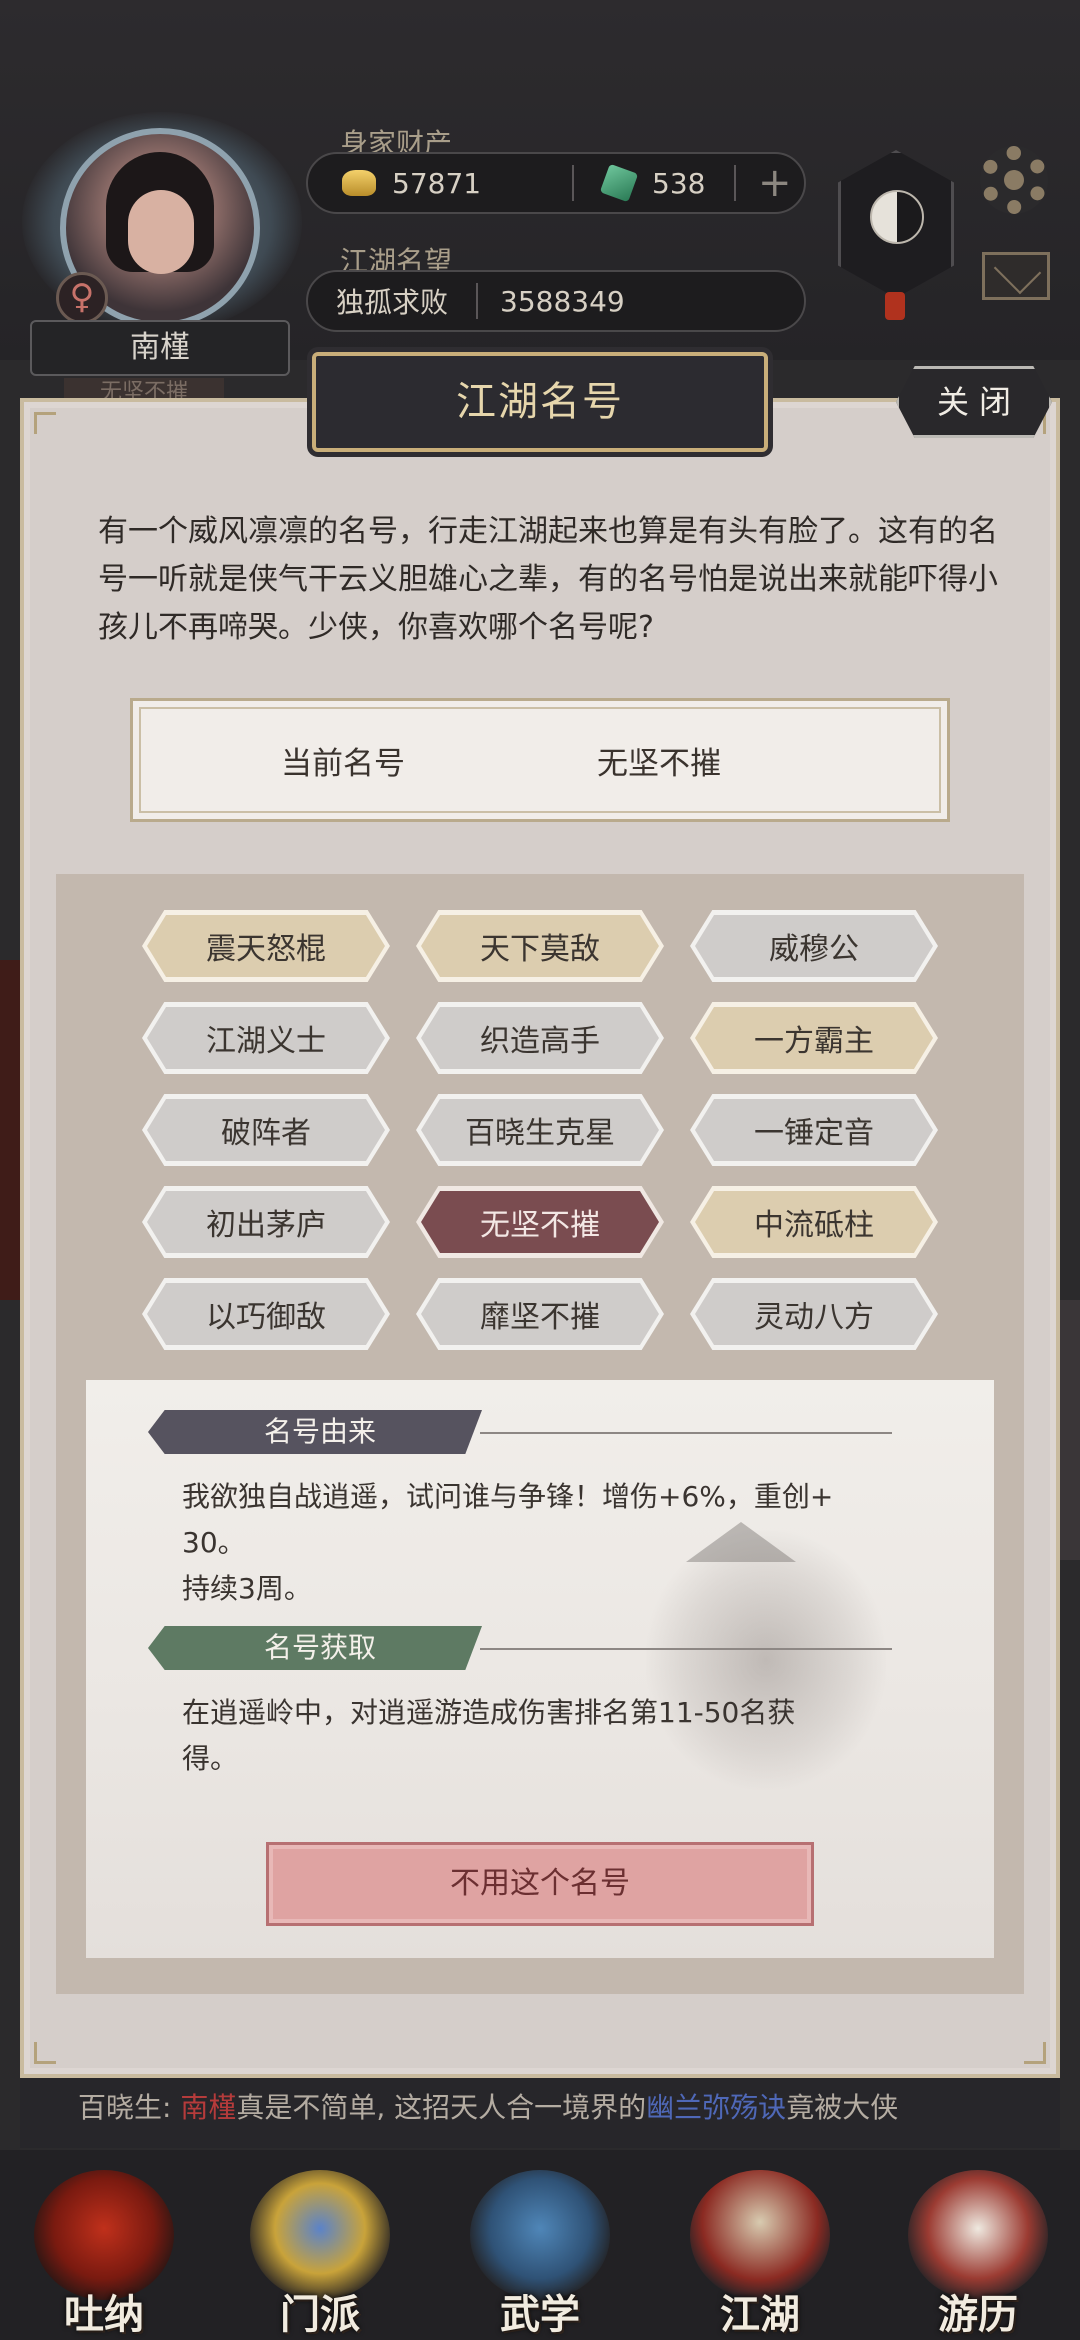 The width and height of the screenshot is (1080, 2340). I want to click on reputation-value: 3588349, so click(562, 301).